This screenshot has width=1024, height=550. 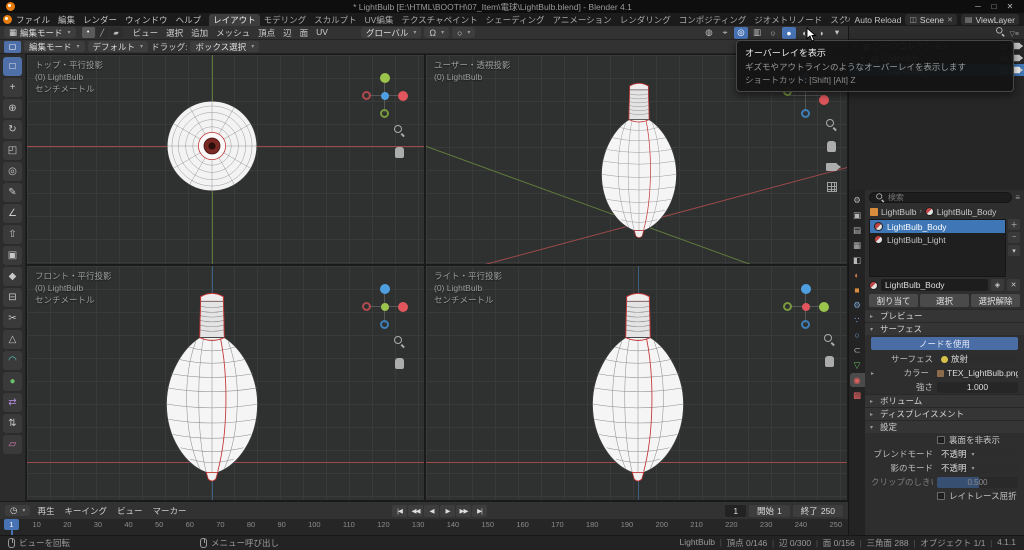 What do you see at coordinates (997, 285) in the screenshot?
I see `fake-user-icon: ◈` at bounding box center [997, 285].